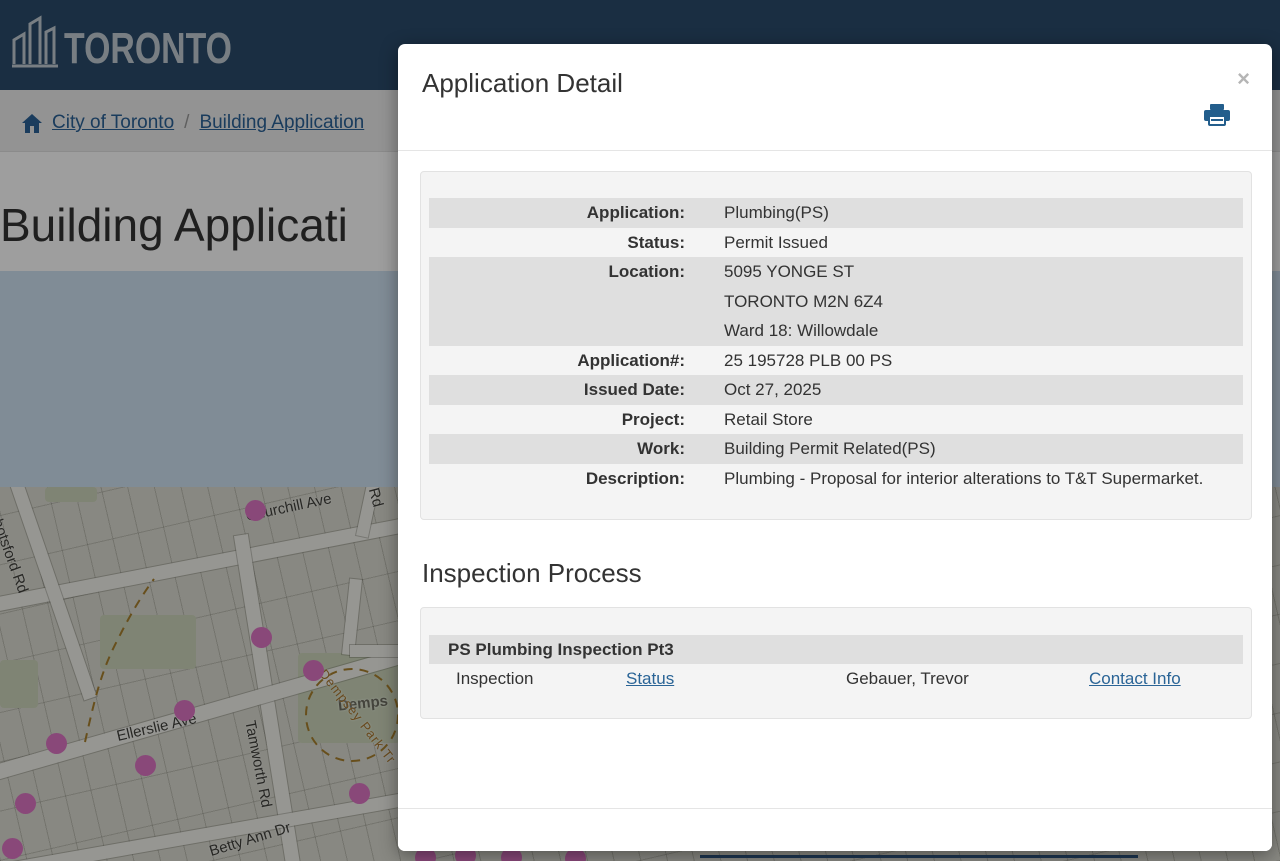  I want to click on detail-value: Plumbing(PS), so click(776, 212).